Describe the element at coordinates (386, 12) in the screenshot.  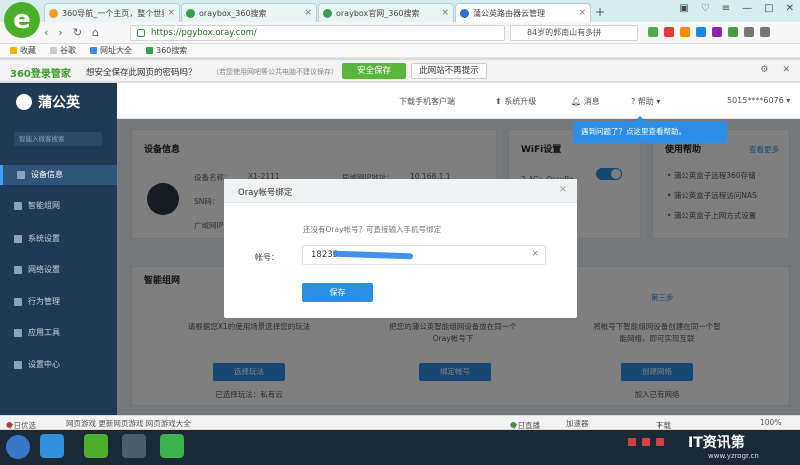
I see `tab-oraybox-official: oraybox官网_360搜索 ×` at that location.